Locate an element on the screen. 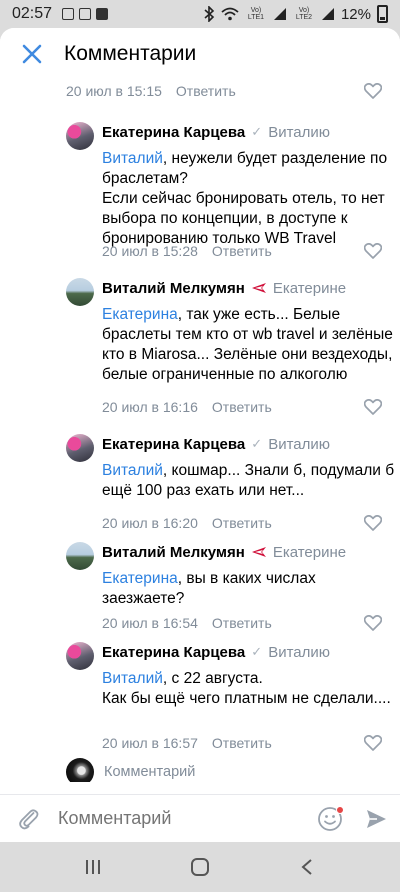 The width and height of the screenshot is (400, 892). home-button is located at coordinates (200, 867).